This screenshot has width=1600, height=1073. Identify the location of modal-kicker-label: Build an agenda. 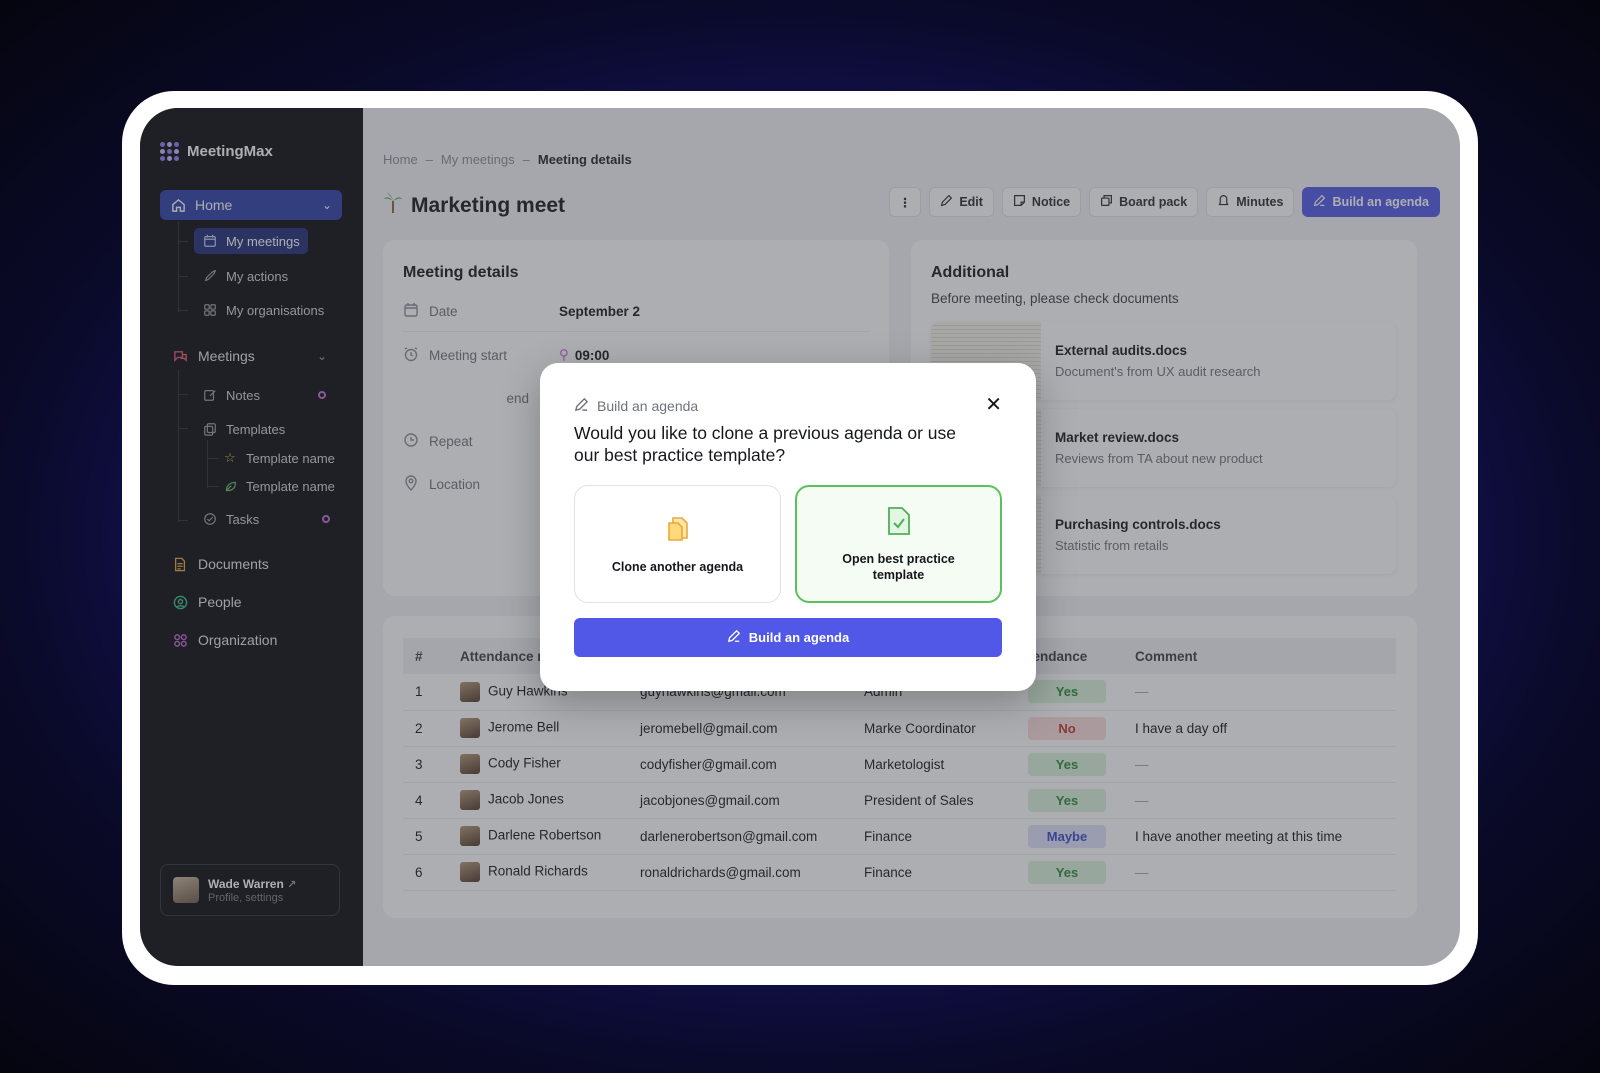
(648, 406).